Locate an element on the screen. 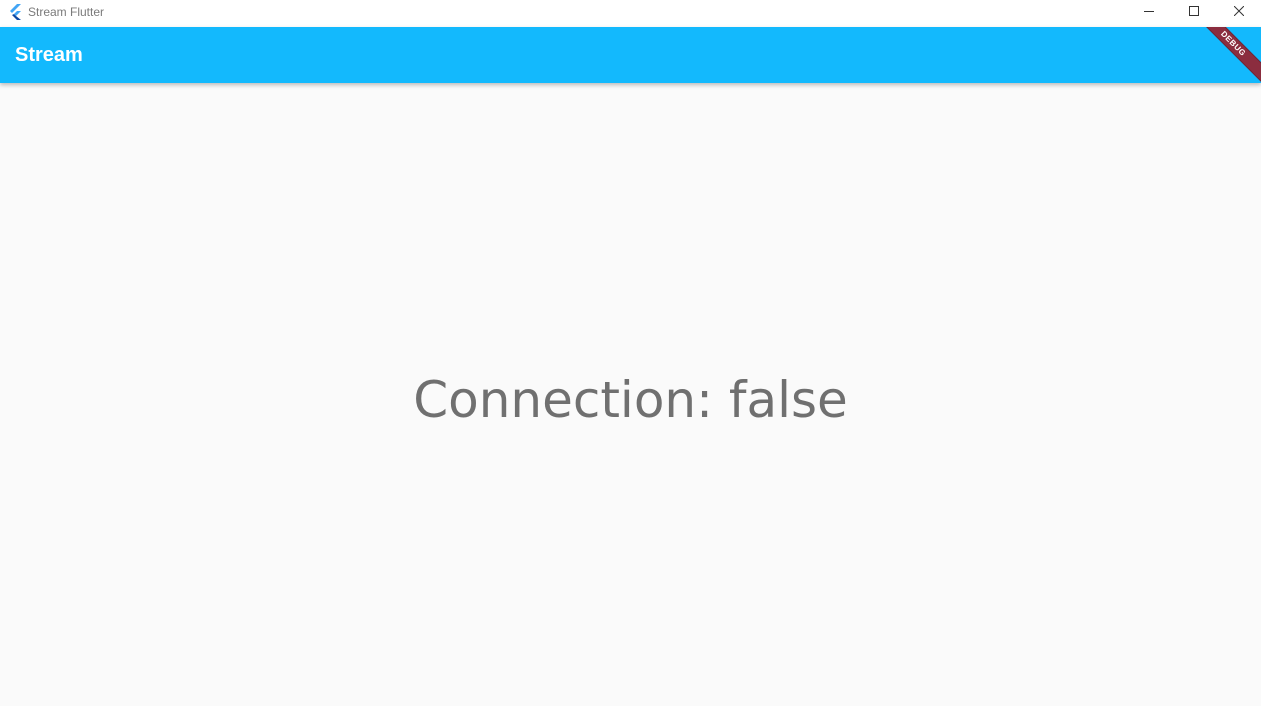 The image size is (1261, 706). debug-banner: DEBUG is located at coordinates (1225, 55).